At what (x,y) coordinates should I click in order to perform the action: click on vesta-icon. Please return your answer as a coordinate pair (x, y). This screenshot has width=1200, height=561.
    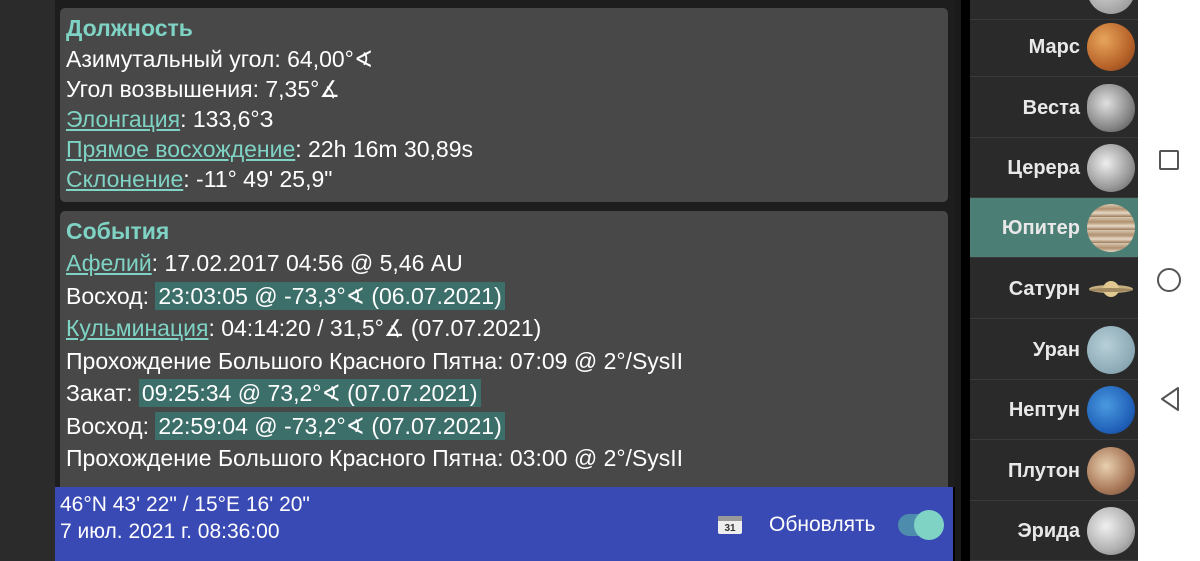
    Looking at the image, I should click on (1111, 108).